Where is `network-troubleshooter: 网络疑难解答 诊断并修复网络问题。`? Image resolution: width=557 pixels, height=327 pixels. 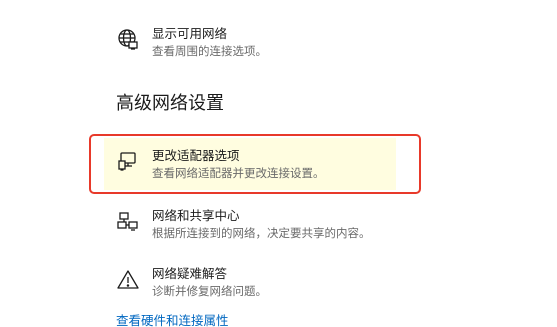
network-troubleshooter: 网络疑难解答 诊断并修复网络问题。 is located at coordinates (266, 288).